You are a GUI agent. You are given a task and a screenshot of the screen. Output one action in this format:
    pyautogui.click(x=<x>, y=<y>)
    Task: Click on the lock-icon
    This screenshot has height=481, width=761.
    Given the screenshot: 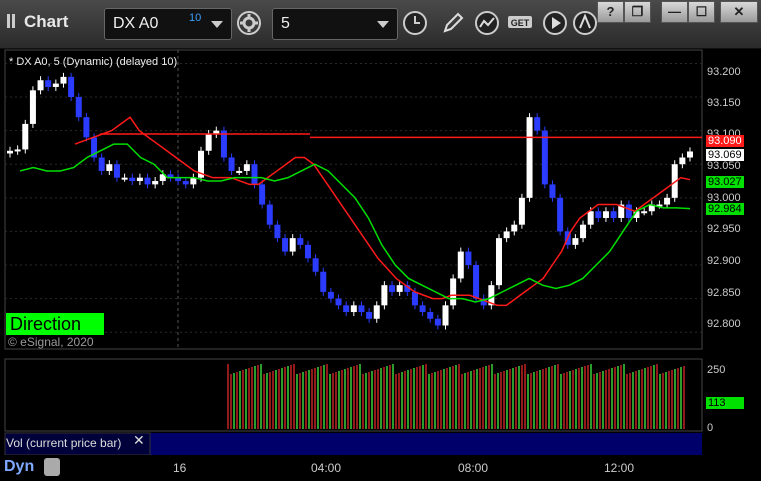 What is the action you would take?
    pyautogui.click(x=52, y=467)
    